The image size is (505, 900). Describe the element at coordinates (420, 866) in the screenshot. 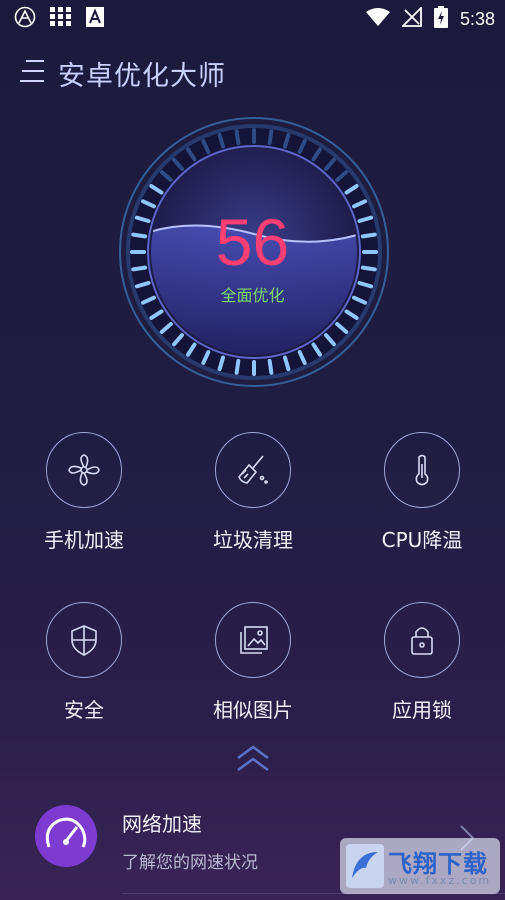

I see `watermark: 飞翔下载 www.fxxz.com` at that location.